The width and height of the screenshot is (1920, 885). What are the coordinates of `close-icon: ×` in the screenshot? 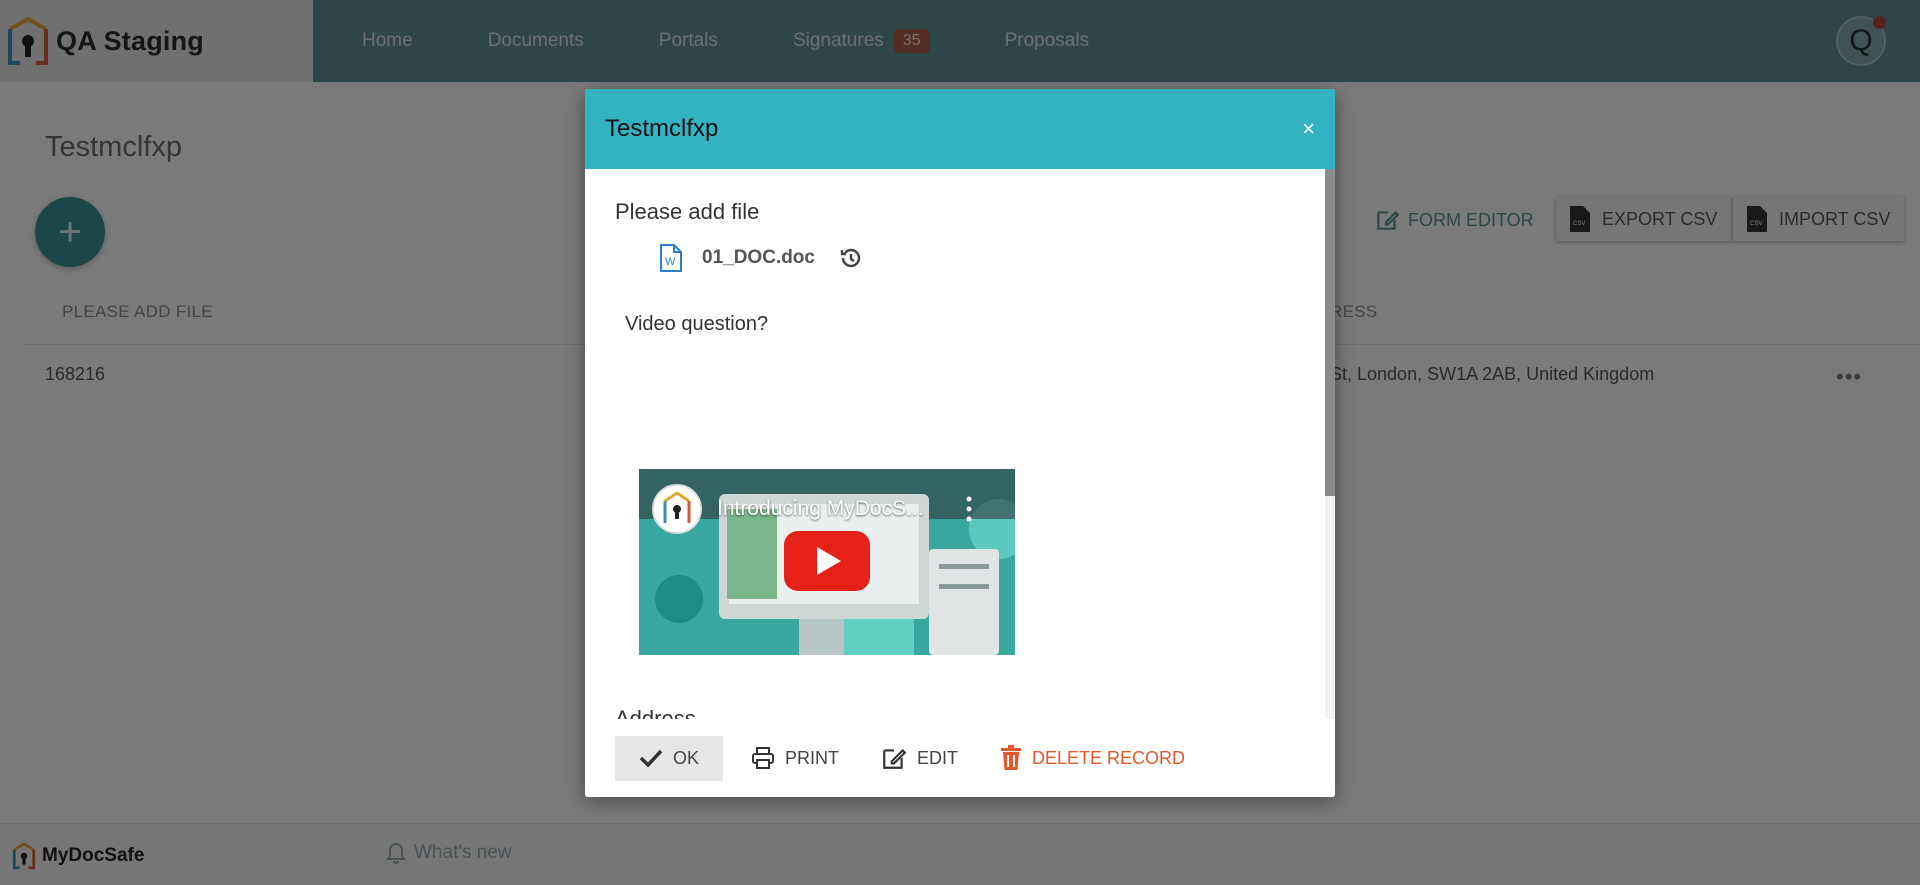 It's located at (1308, 129).